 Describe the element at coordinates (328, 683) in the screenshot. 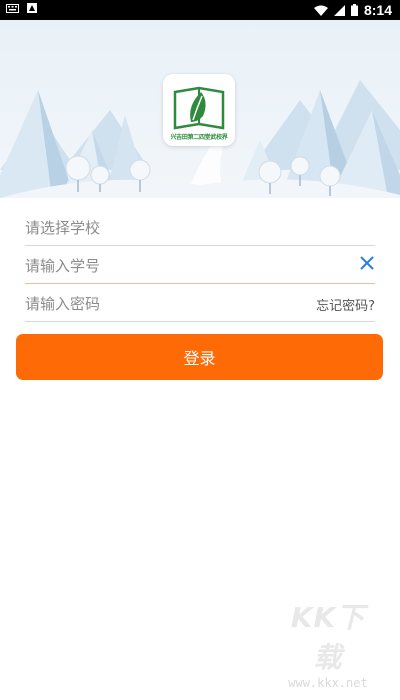

I see `watermark-url: www.kkx.net` at that location.